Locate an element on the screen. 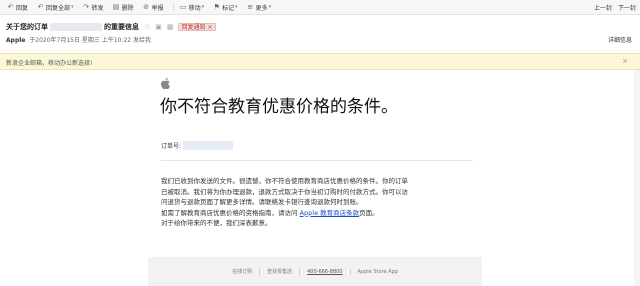 The width and height of the screenshot is (640, 286). paragraph-line: 我们已收到你发送的文件。很遗憾，你不符合使用教育商店优惠价格的条件。你的订单 is located at coordinates (284, 181).